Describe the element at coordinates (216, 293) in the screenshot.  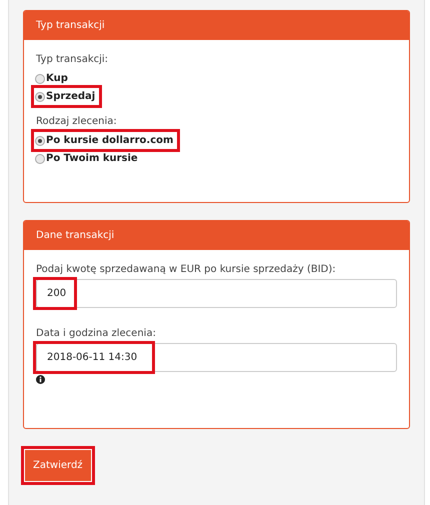
I see `input-field: 200` at that location.